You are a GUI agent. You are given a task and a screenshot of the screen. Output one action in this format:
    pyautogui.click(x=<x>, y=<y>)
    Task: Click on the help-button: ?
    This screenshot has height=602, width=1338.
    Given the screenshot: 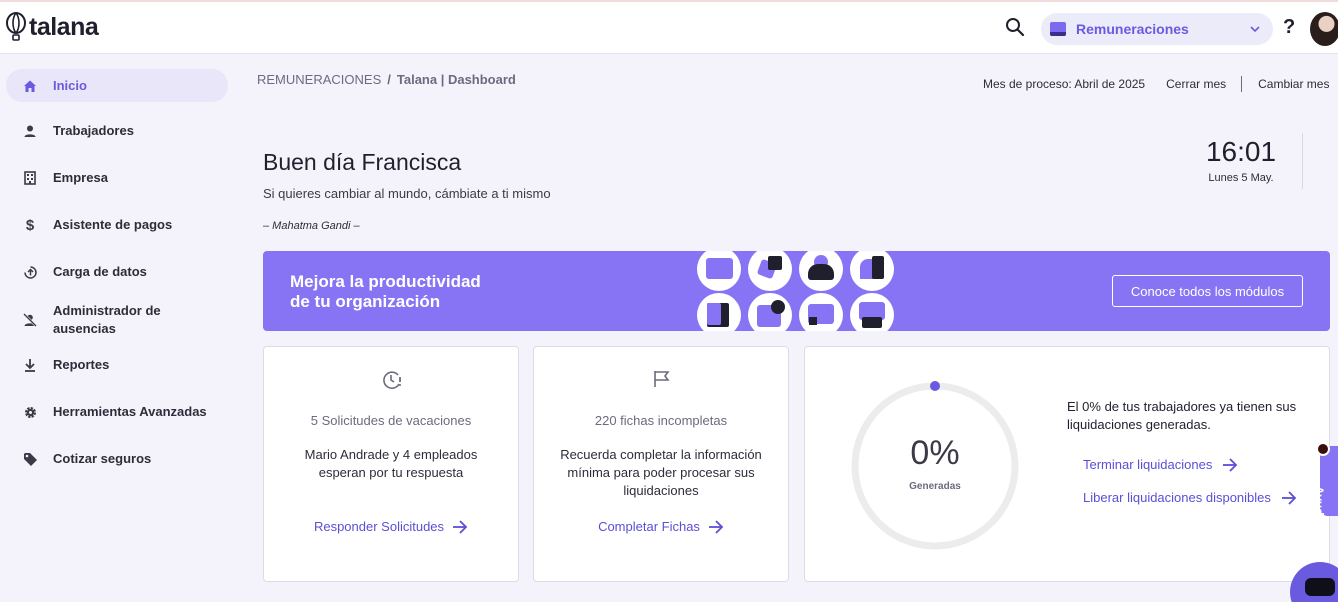 What is the action you would take?
    pyautogui.click(x=1289, y=27)
    